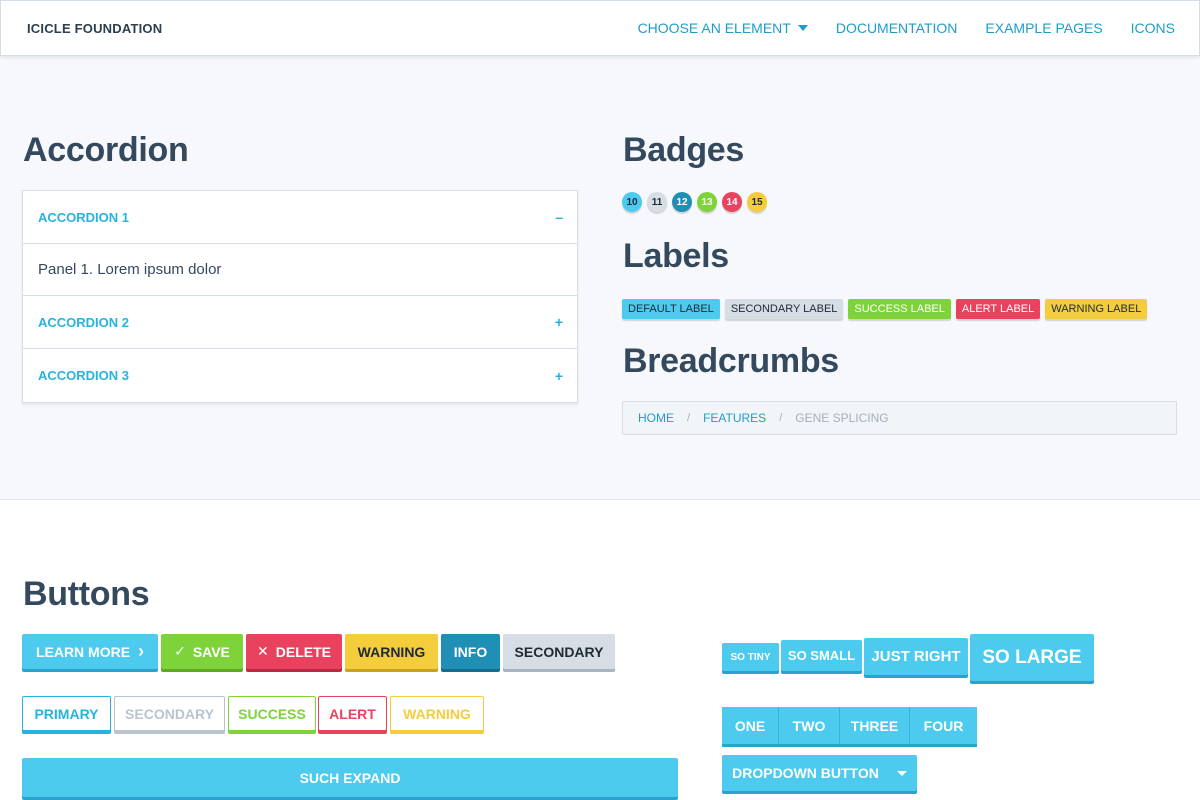 The width and height of the screenshot is (1200, 800). Describe the element at coordinates (671, 309) in the screenshot. I see `label-tag: DEFAULT LABEL` at that location.